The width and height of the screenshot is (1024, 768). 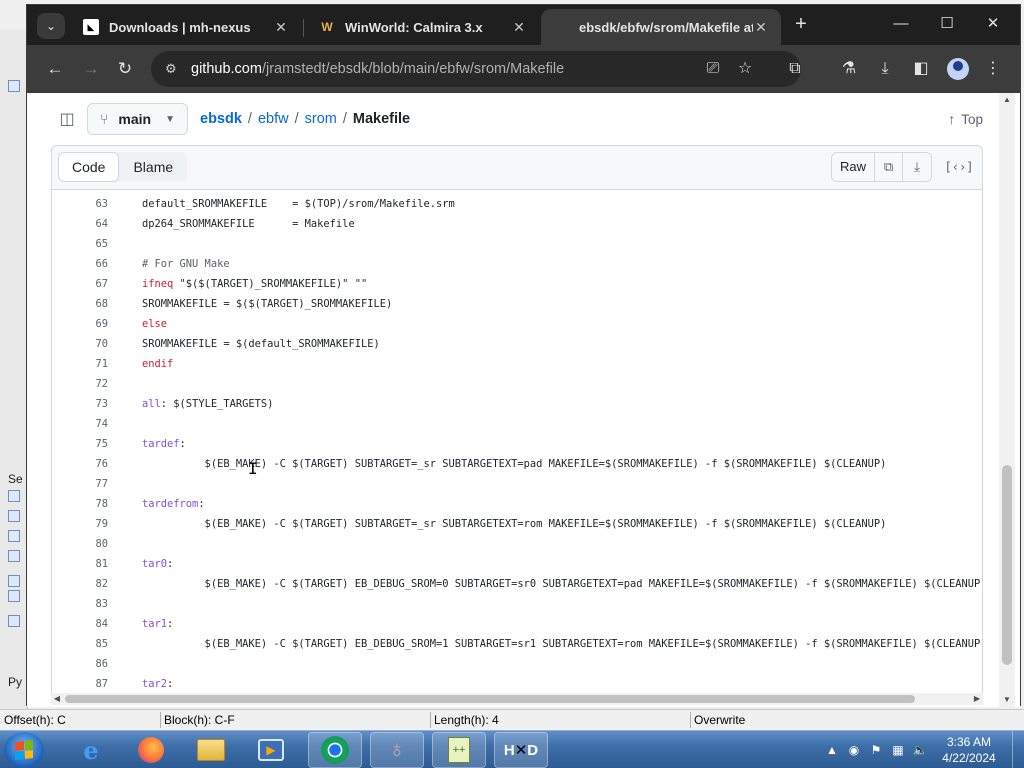 I want to click on reload-button: ↻, so click(x=125, y=69).